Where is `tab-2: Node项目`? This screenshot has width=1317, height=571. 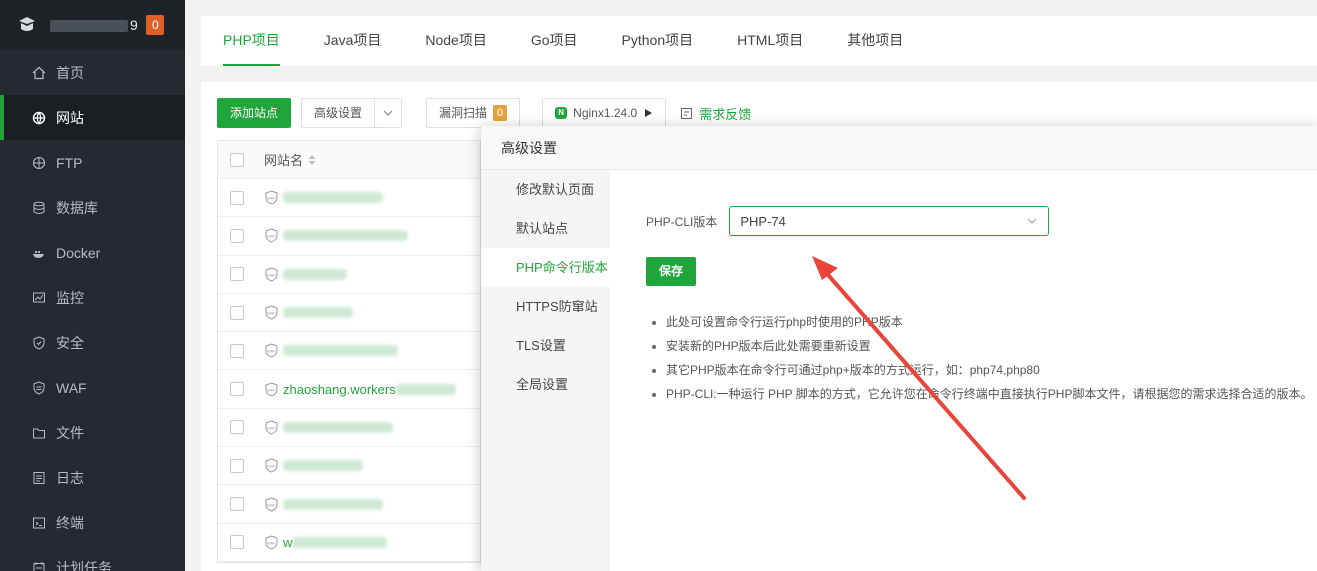
tab-2: Node项目 is located at coordinates (455, 41).